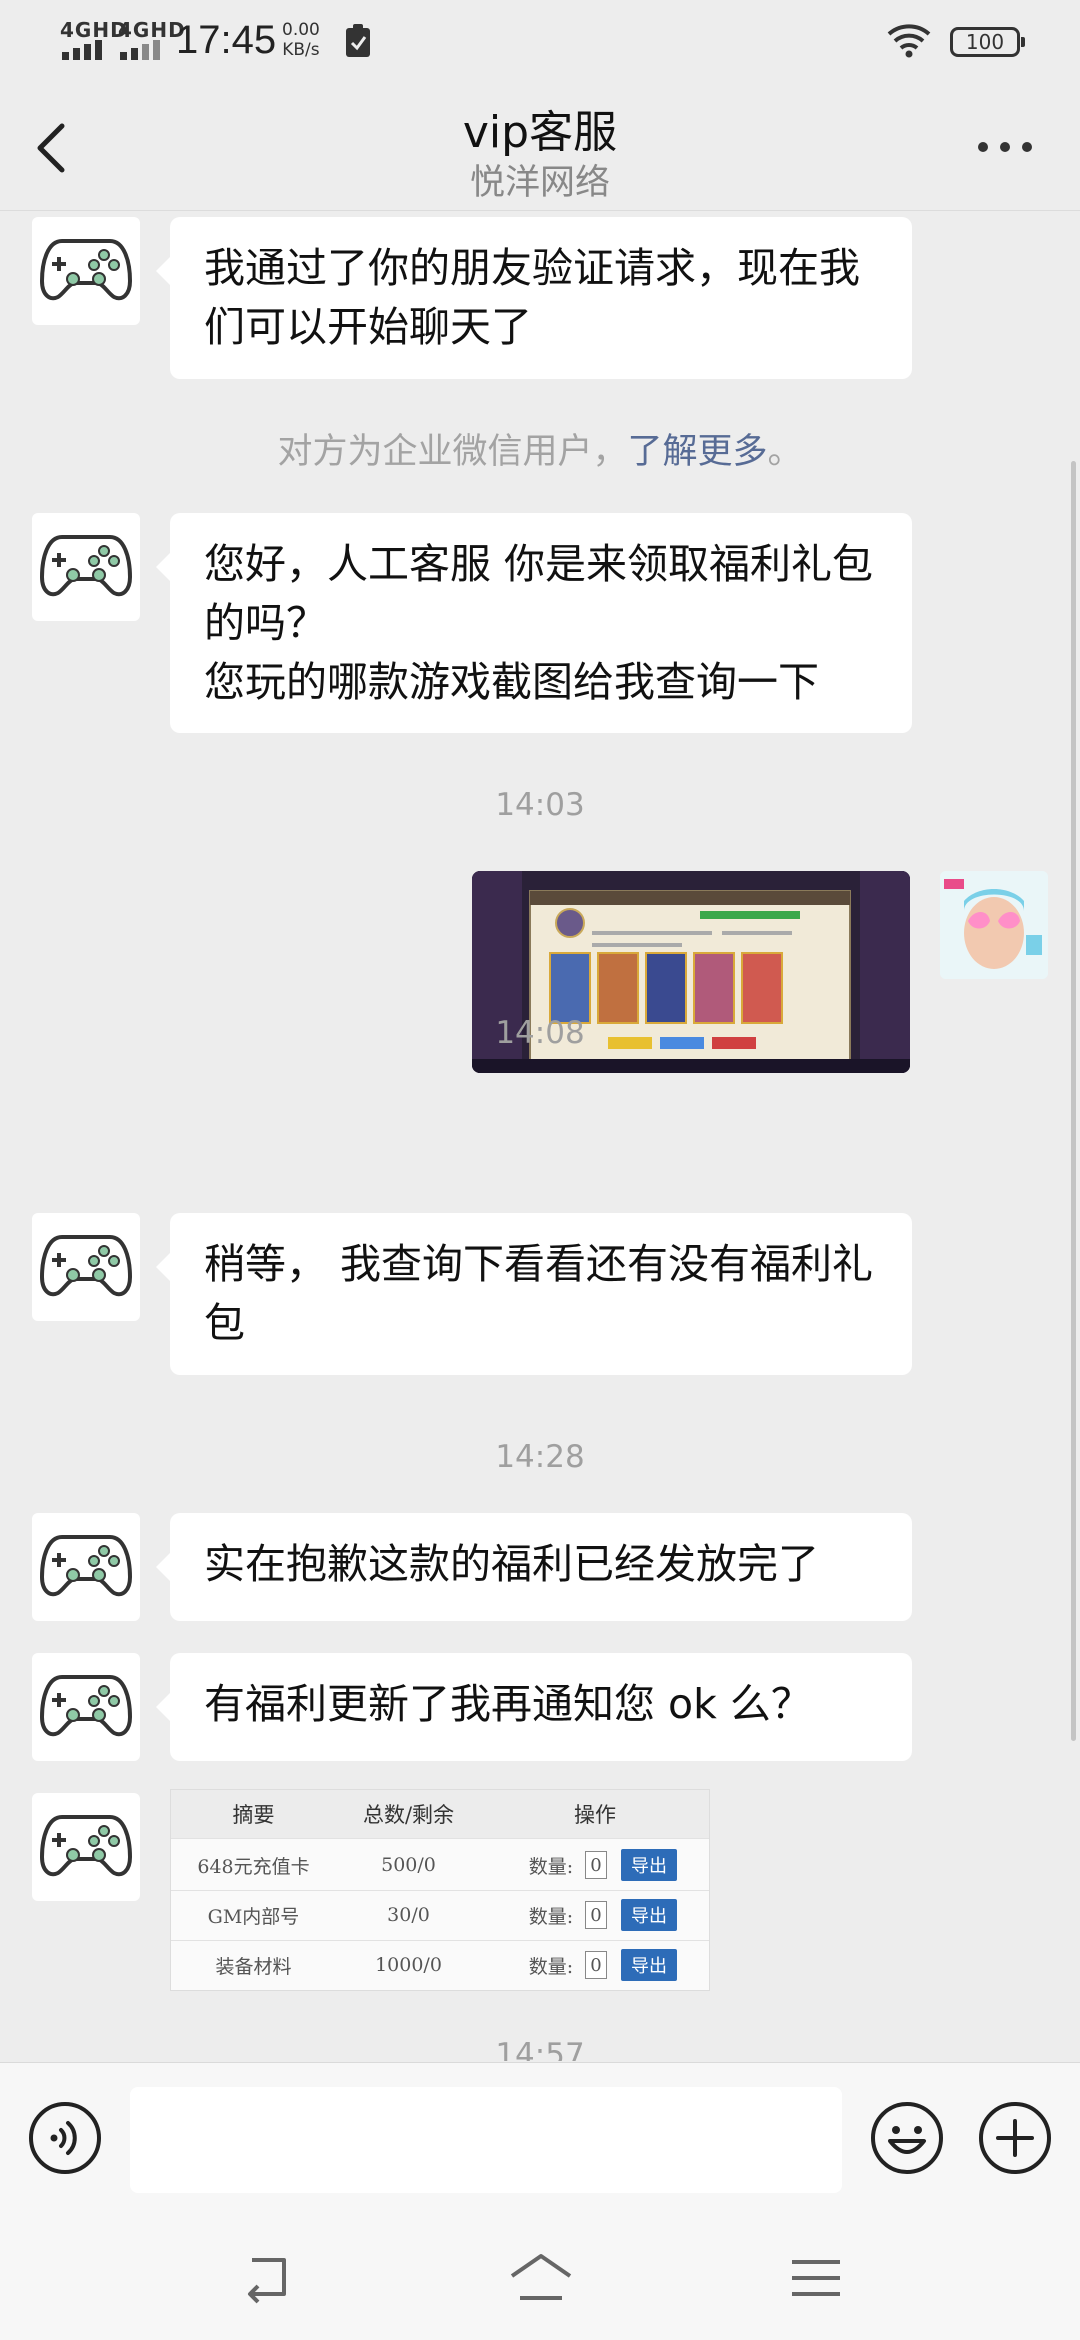  I want to click on network-speed: 0.00 KB/s, so click(301, 40).